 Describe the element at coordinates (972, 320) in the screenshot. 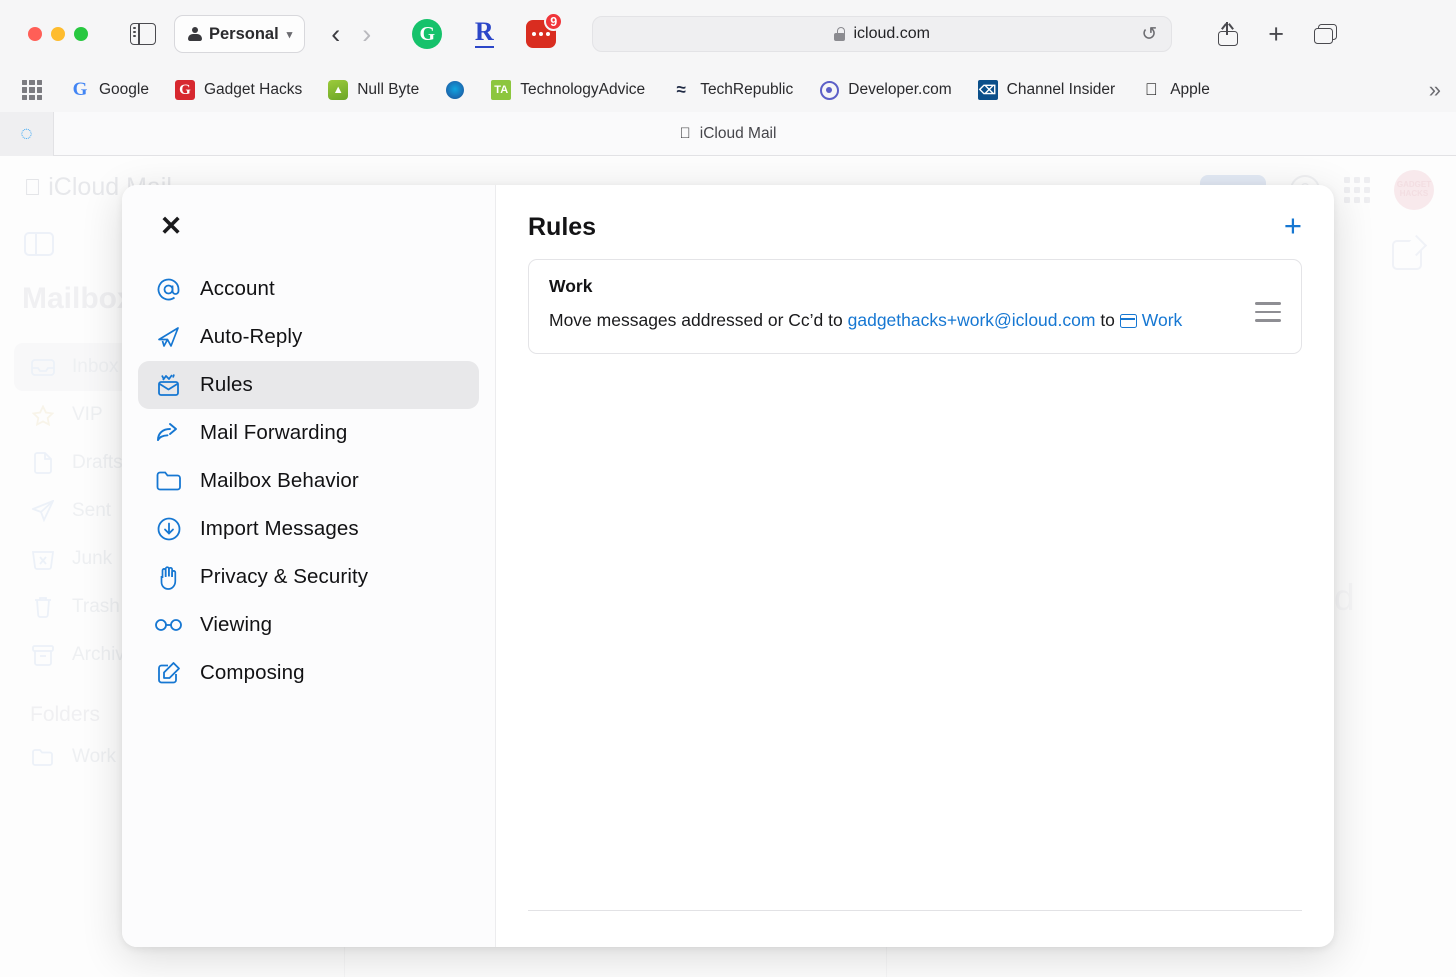

I see `rule-address-link: gadgethacks+work@icloud.com` at that location.